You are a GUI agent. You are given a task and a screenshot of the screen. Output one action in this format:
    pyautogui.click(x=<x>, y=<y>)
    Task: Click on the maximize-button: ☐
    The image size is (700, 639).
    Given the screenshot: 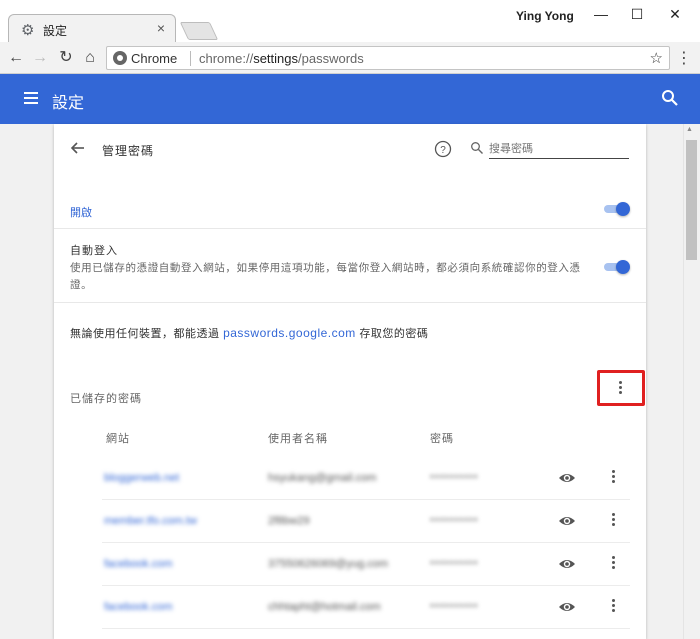 What is the action you would take?
    pyautogui.click(x=637, y=14)
    